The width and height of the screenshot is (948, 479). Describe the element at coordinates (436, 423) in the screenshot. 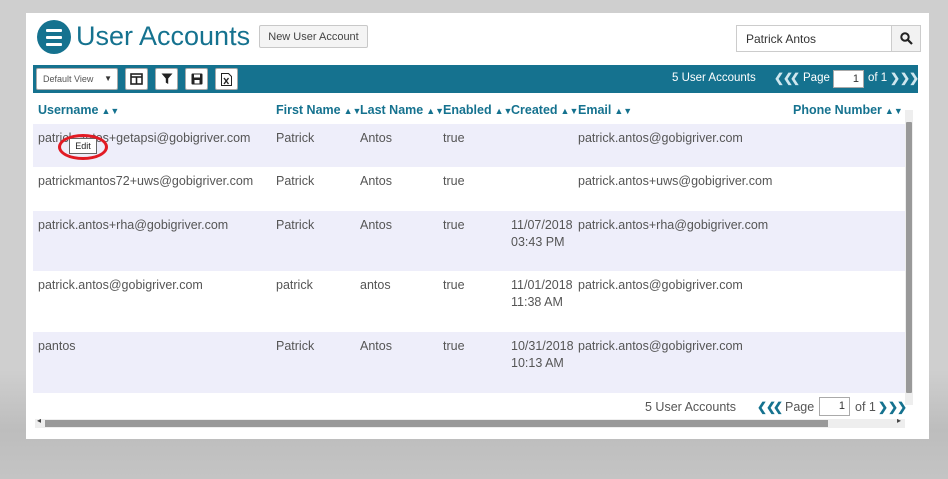

I see `horizontal-scrollbar-thumb` at that location.